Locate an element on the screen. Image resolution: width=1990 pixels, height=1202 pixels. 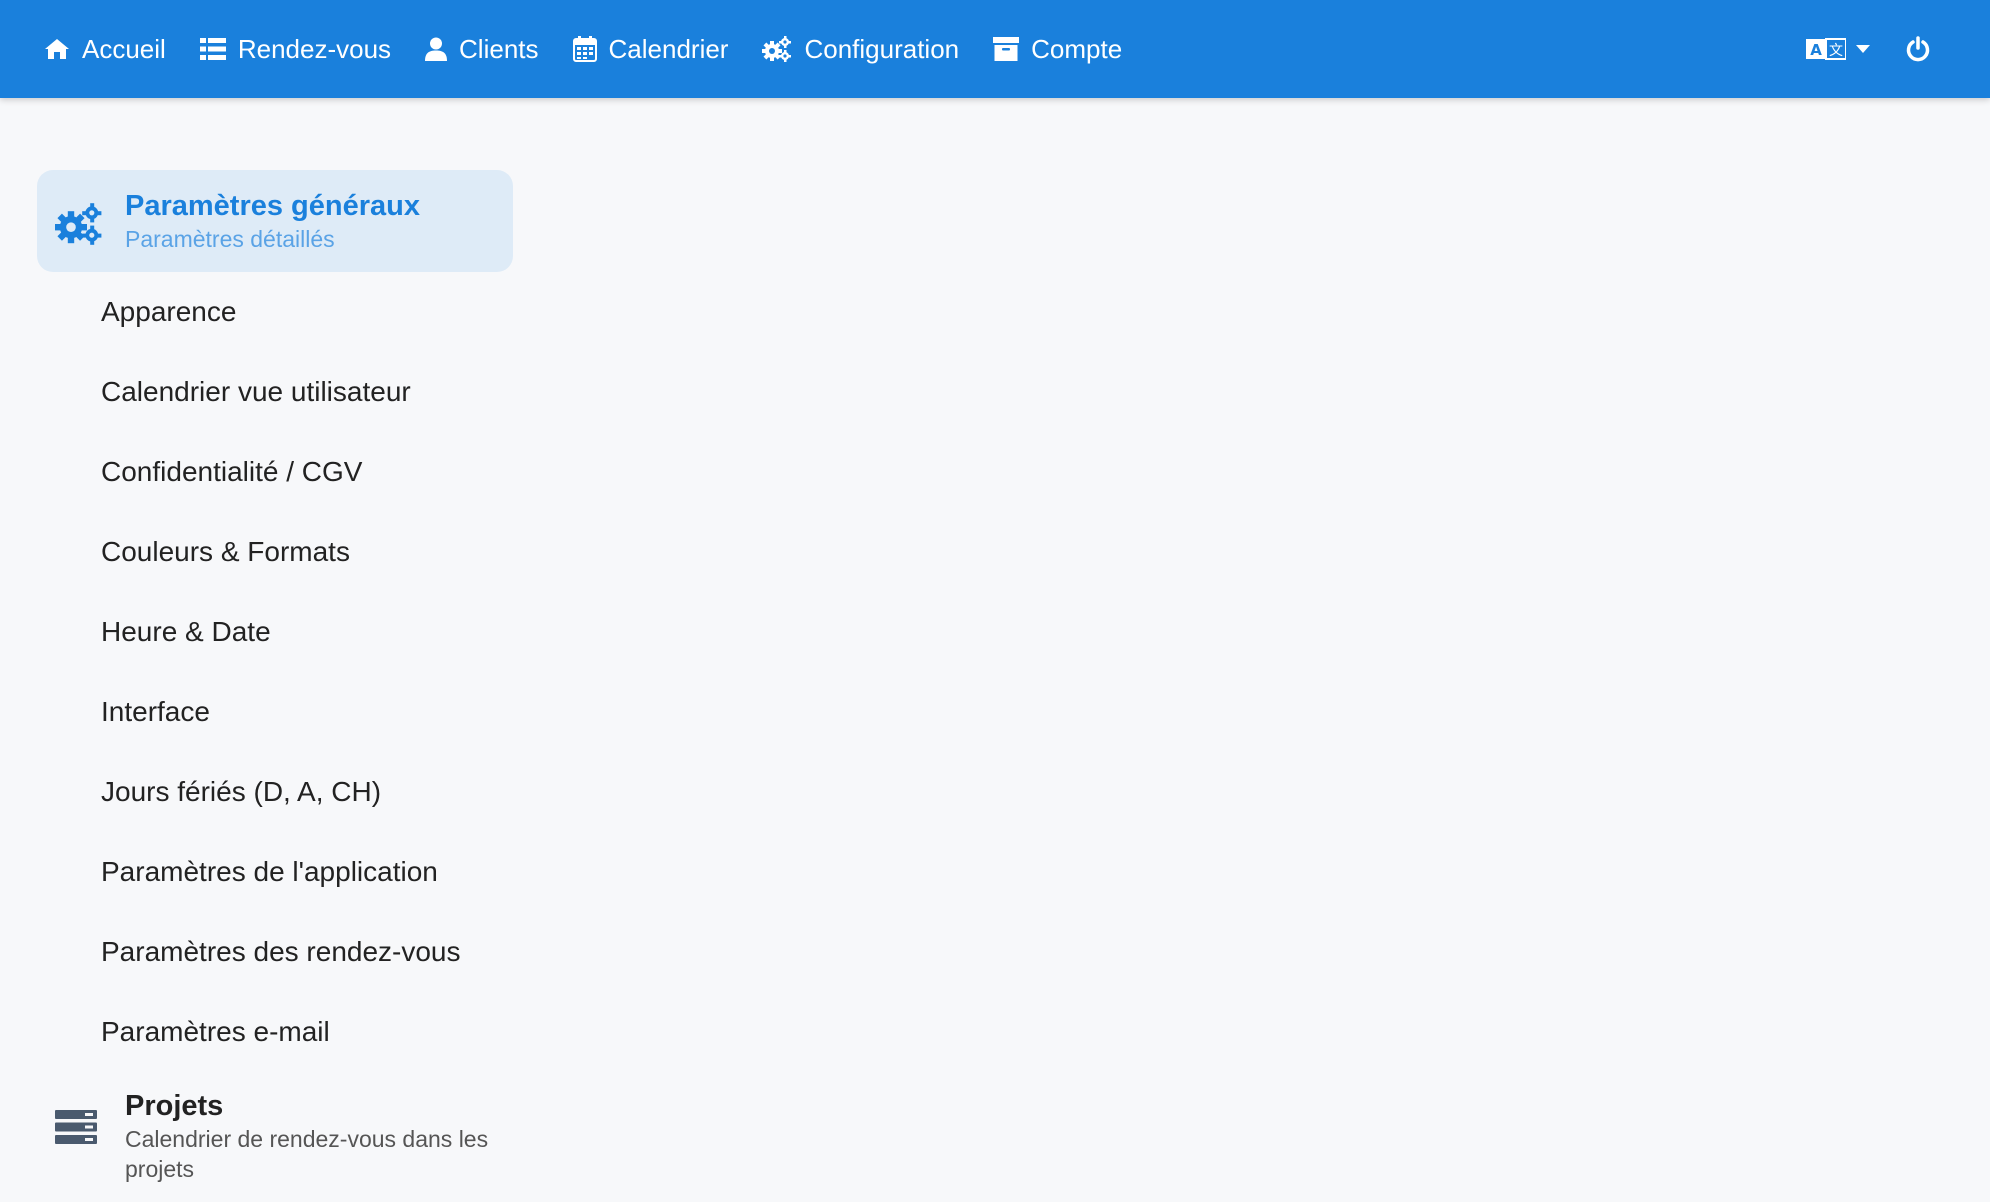
menu-item-calendrier-vue-utilisateur: Calendrier vue utilisateur is located at coordinates (275, 392).